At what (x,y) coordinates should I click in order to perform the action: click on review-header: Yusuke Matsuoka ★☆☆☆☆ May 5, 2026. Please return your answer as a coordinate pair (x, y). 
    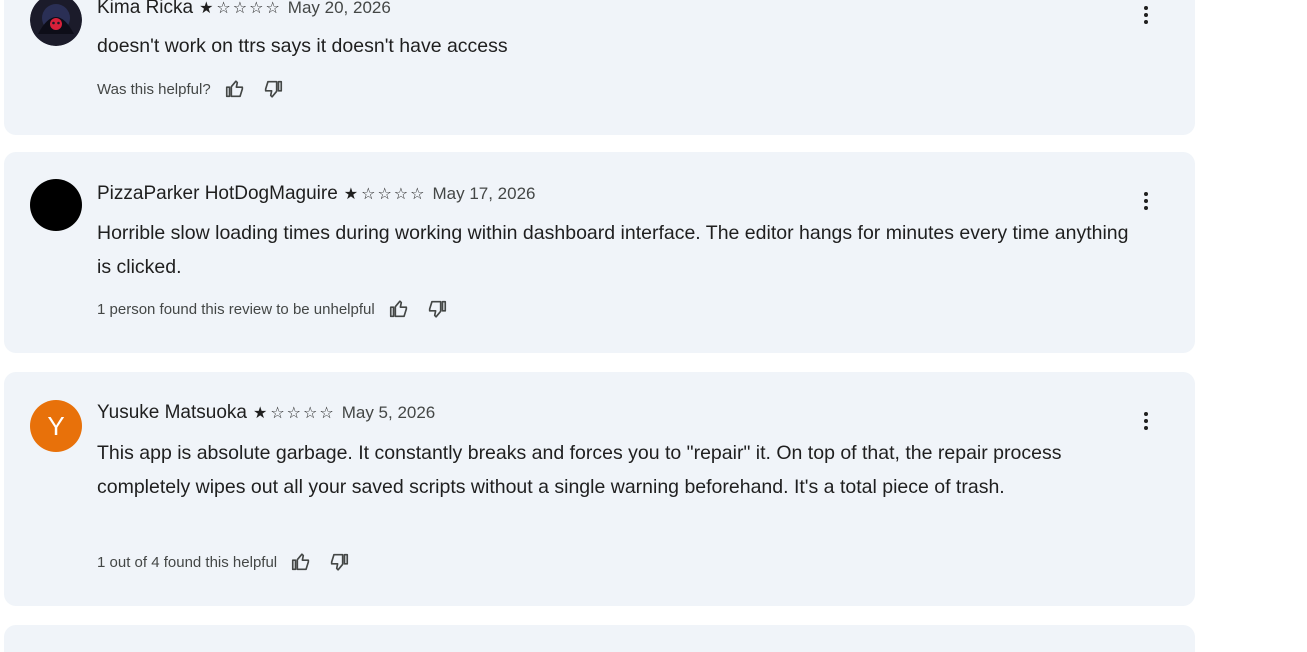
    Looking at the image, I should click on (266, 413).